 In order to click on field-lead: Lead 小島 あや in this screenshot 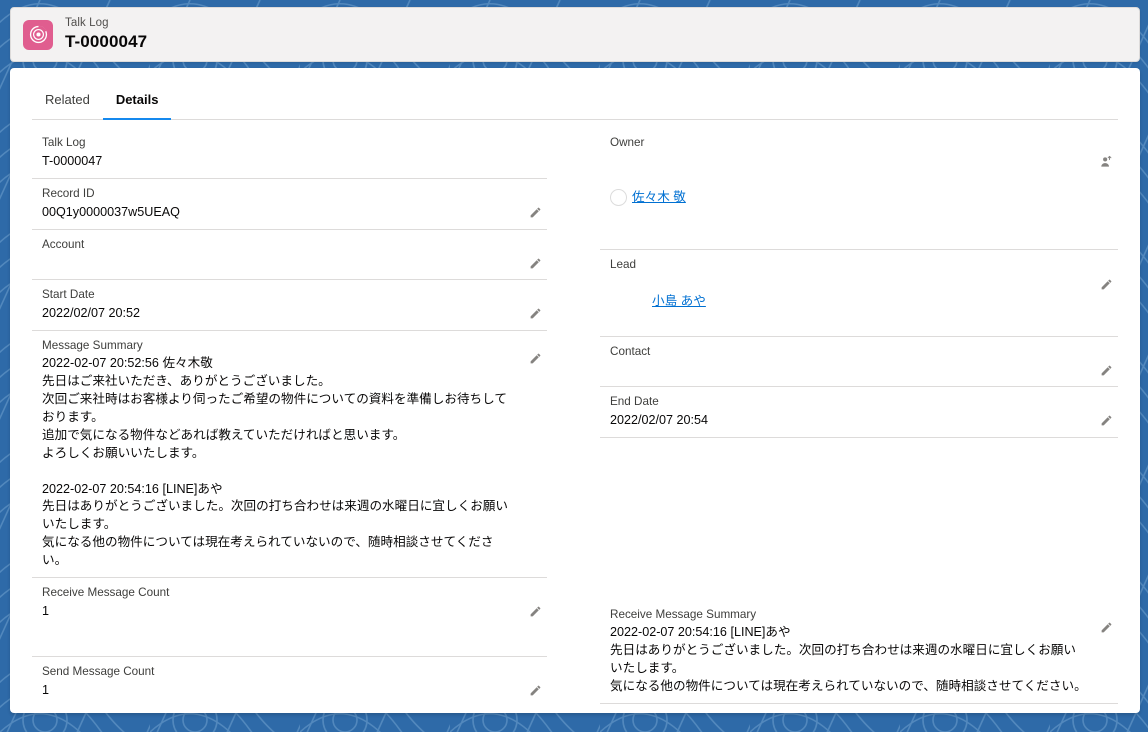, I will do `click(859, 293)`.